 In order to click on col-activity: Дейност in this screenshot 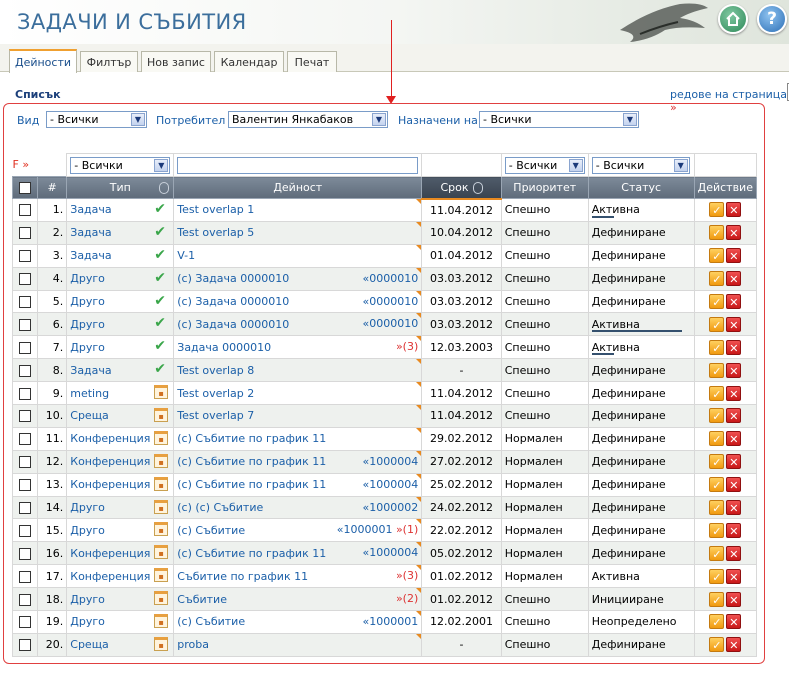, I will do `click(298, 187)`.